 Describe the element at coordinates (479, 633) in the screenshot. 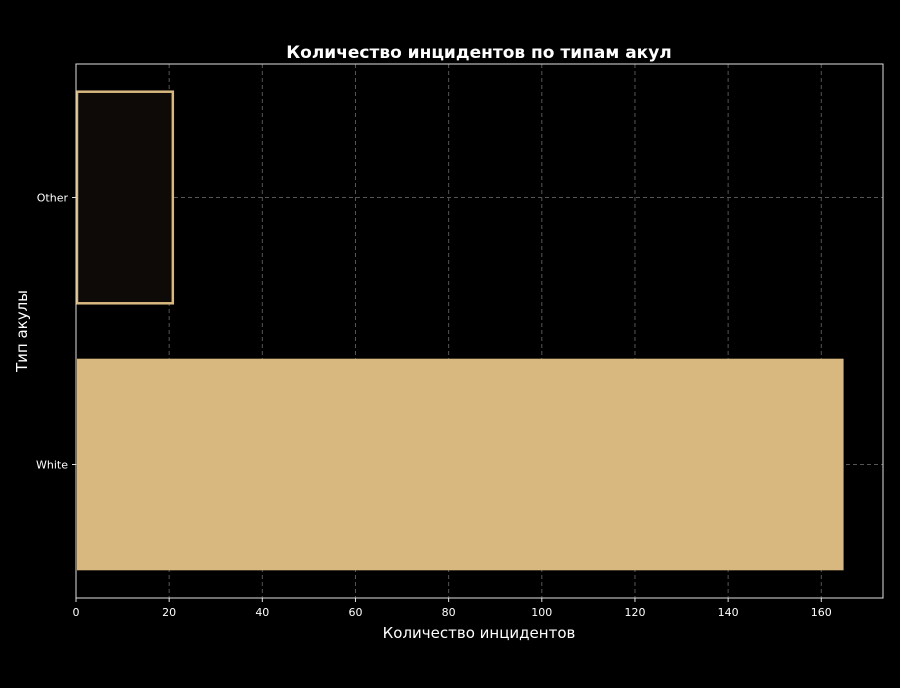

I see `x-axis-label: Количество инцидентов` at that location.